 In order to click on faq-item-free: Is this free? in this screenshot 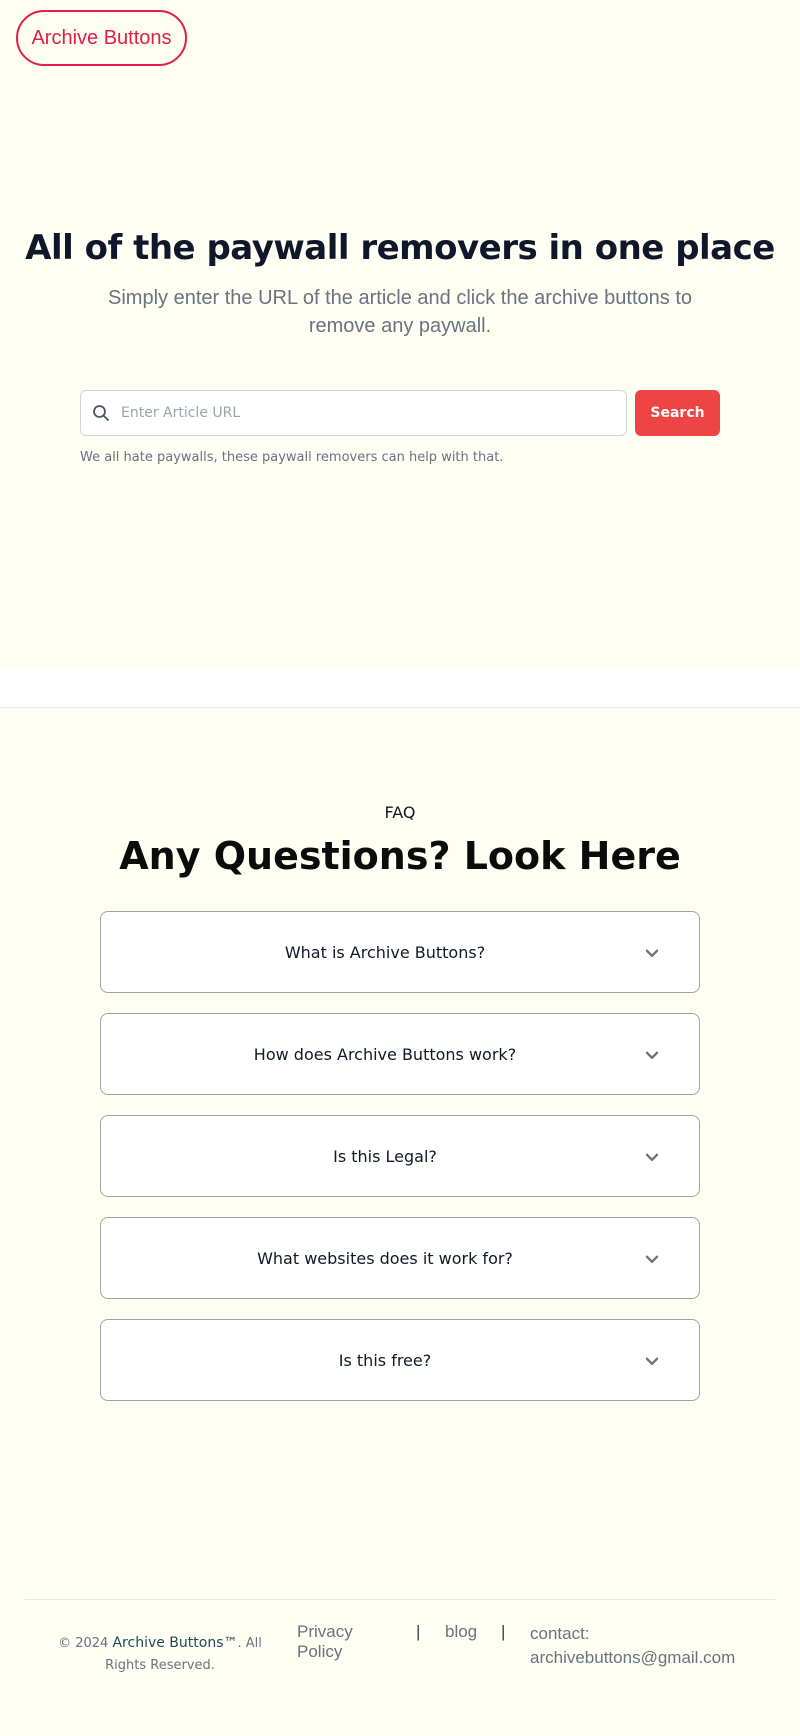, I will do `click(400, 1360)`.